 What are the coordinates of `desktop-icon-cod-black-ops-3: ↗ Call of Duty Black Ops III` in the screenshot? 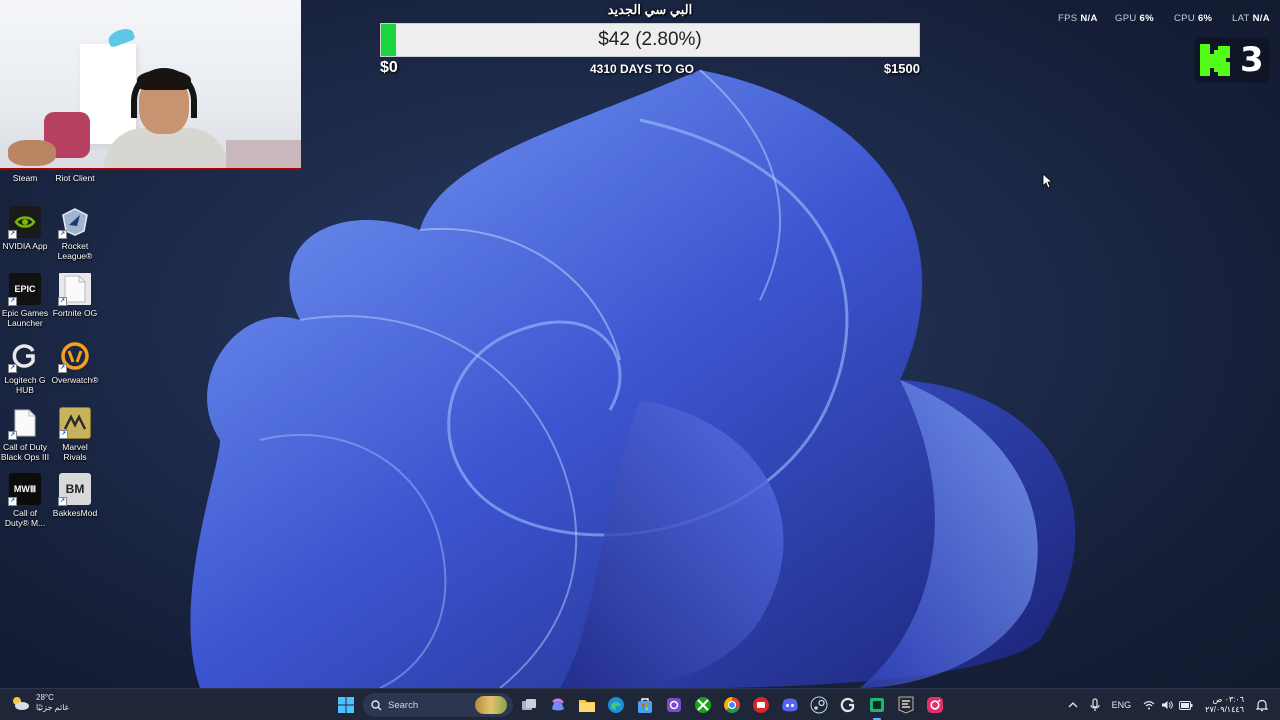 It's located at (25, 434).